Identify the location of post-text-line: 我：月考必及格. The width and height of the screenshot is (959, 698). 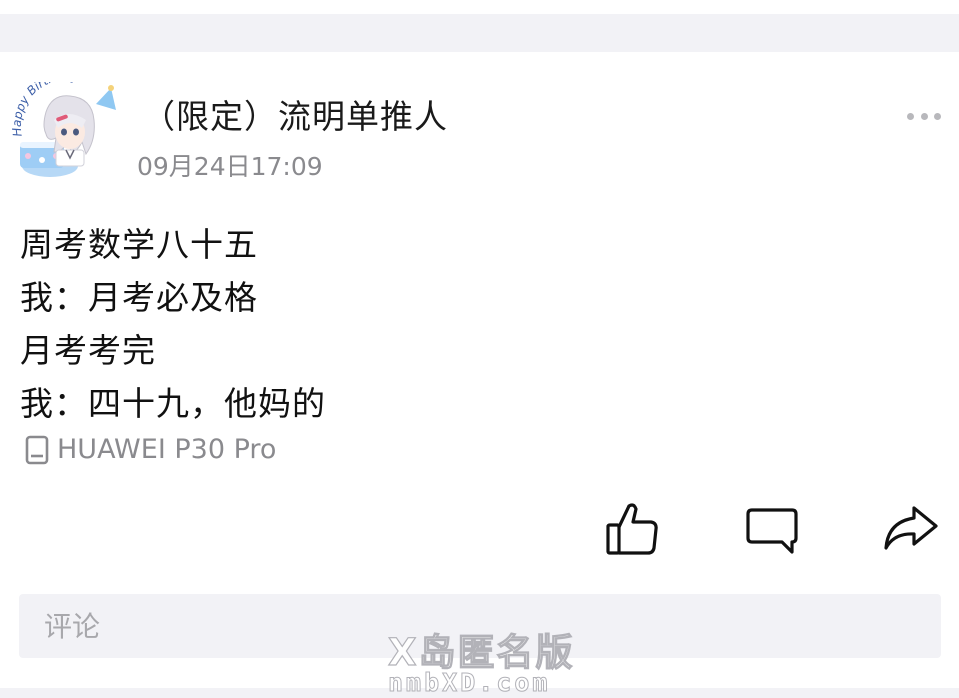
(139, 297).